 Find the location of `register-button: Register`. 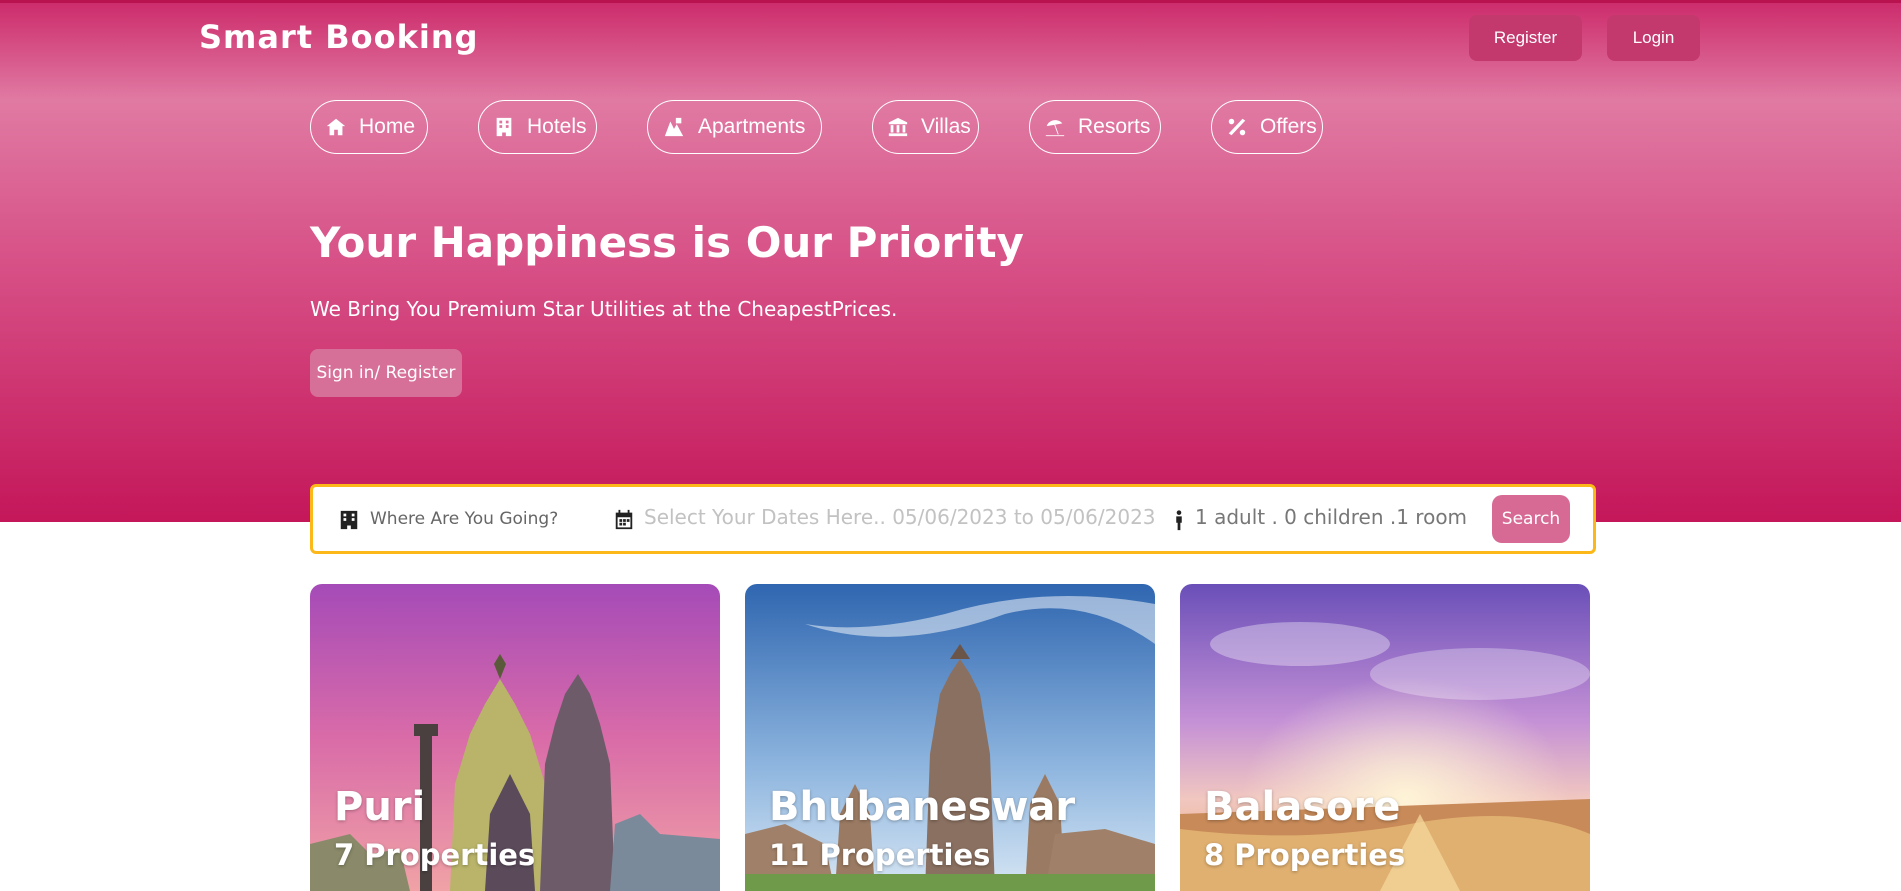

register-button: Register is located at coordinates (1525, 38).